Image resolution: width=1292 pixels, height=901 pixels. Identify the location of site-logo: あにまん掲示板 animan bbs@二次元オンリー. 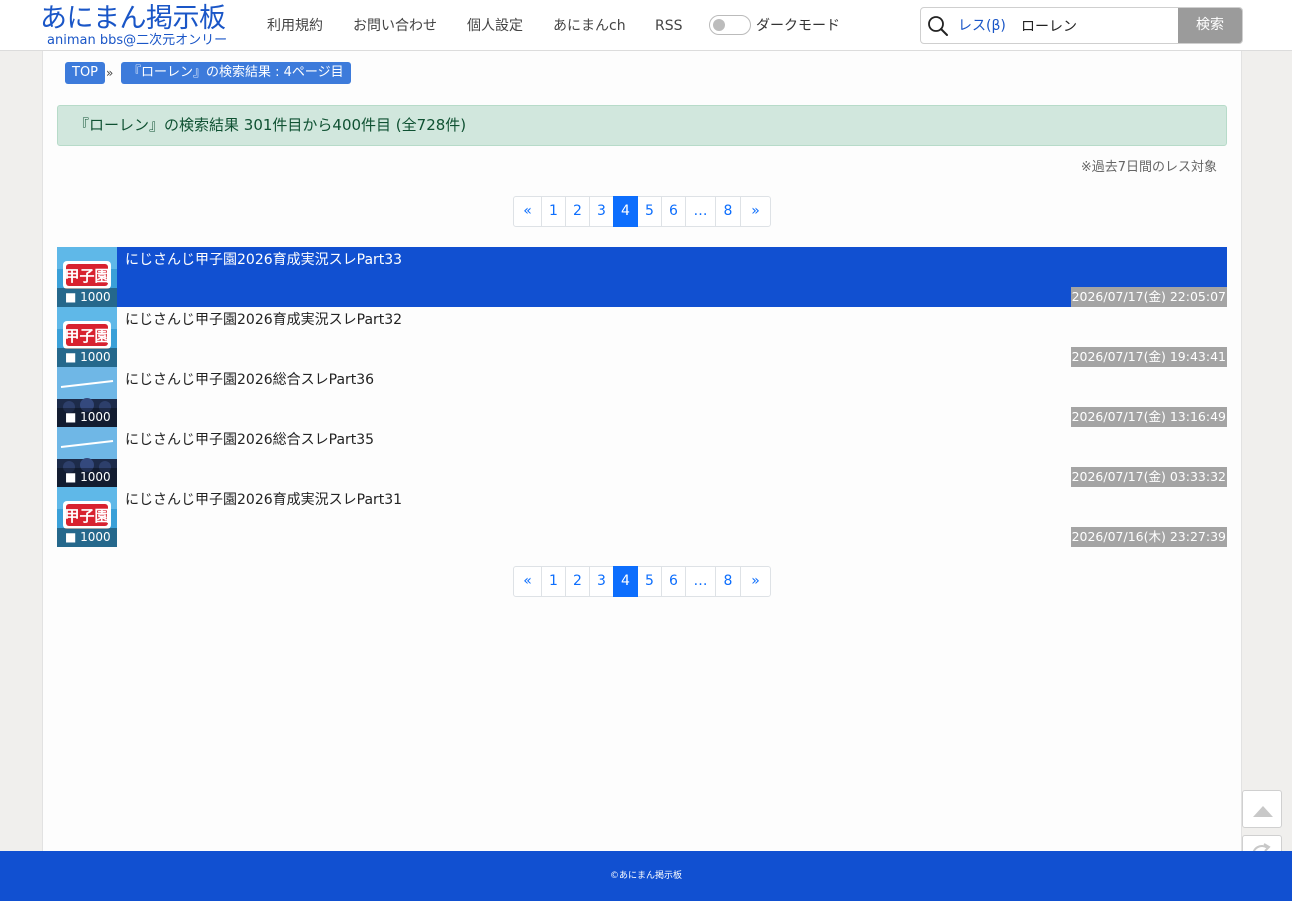
(145, 26).